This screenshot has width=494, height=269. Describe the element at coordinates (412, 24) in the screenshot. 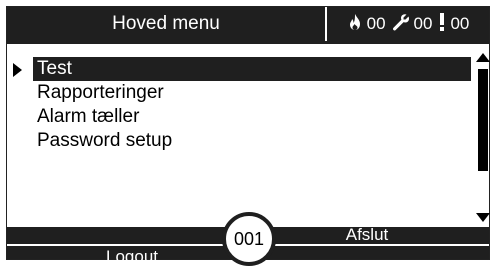

I see `fault-counter: 00` at that location.